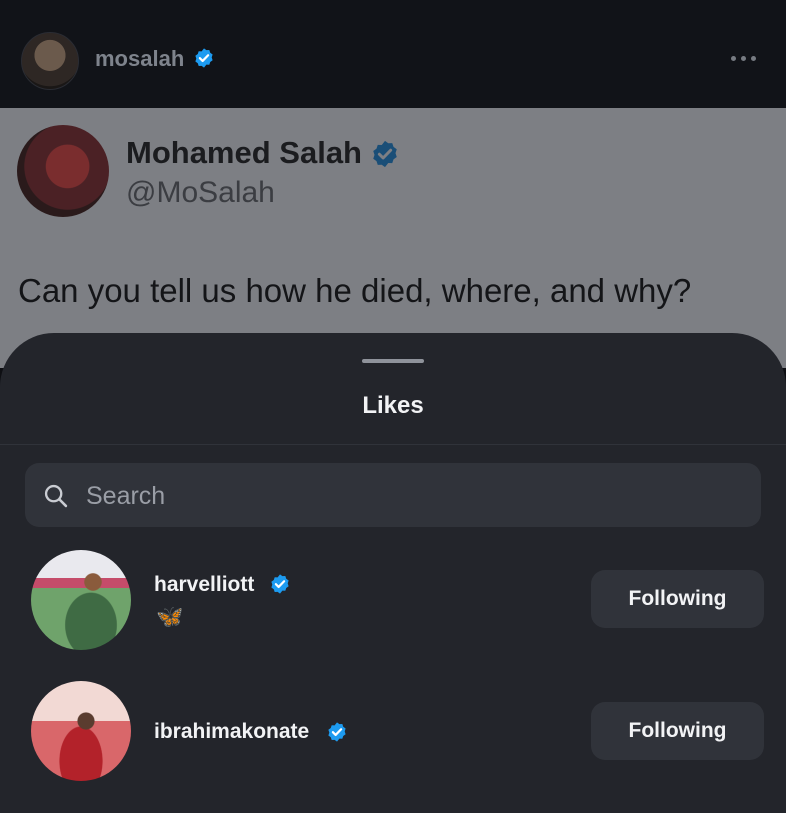  Describe the element at coordinates (204, 585) in the screenshot. I see `liker-username: harvelliott` at that location.